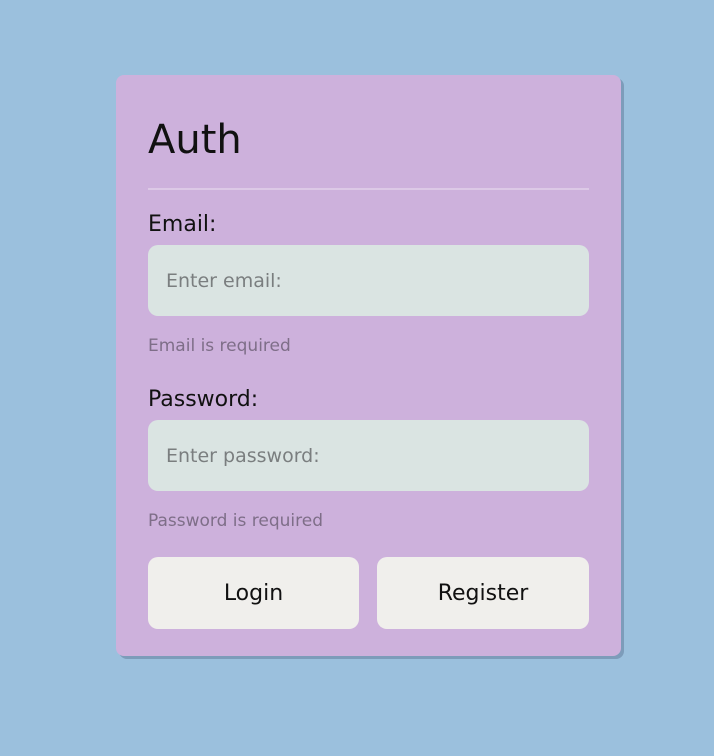 This screenshot has height=756, width=714. I want to click on auth-title: Auth, so click(195, 140).